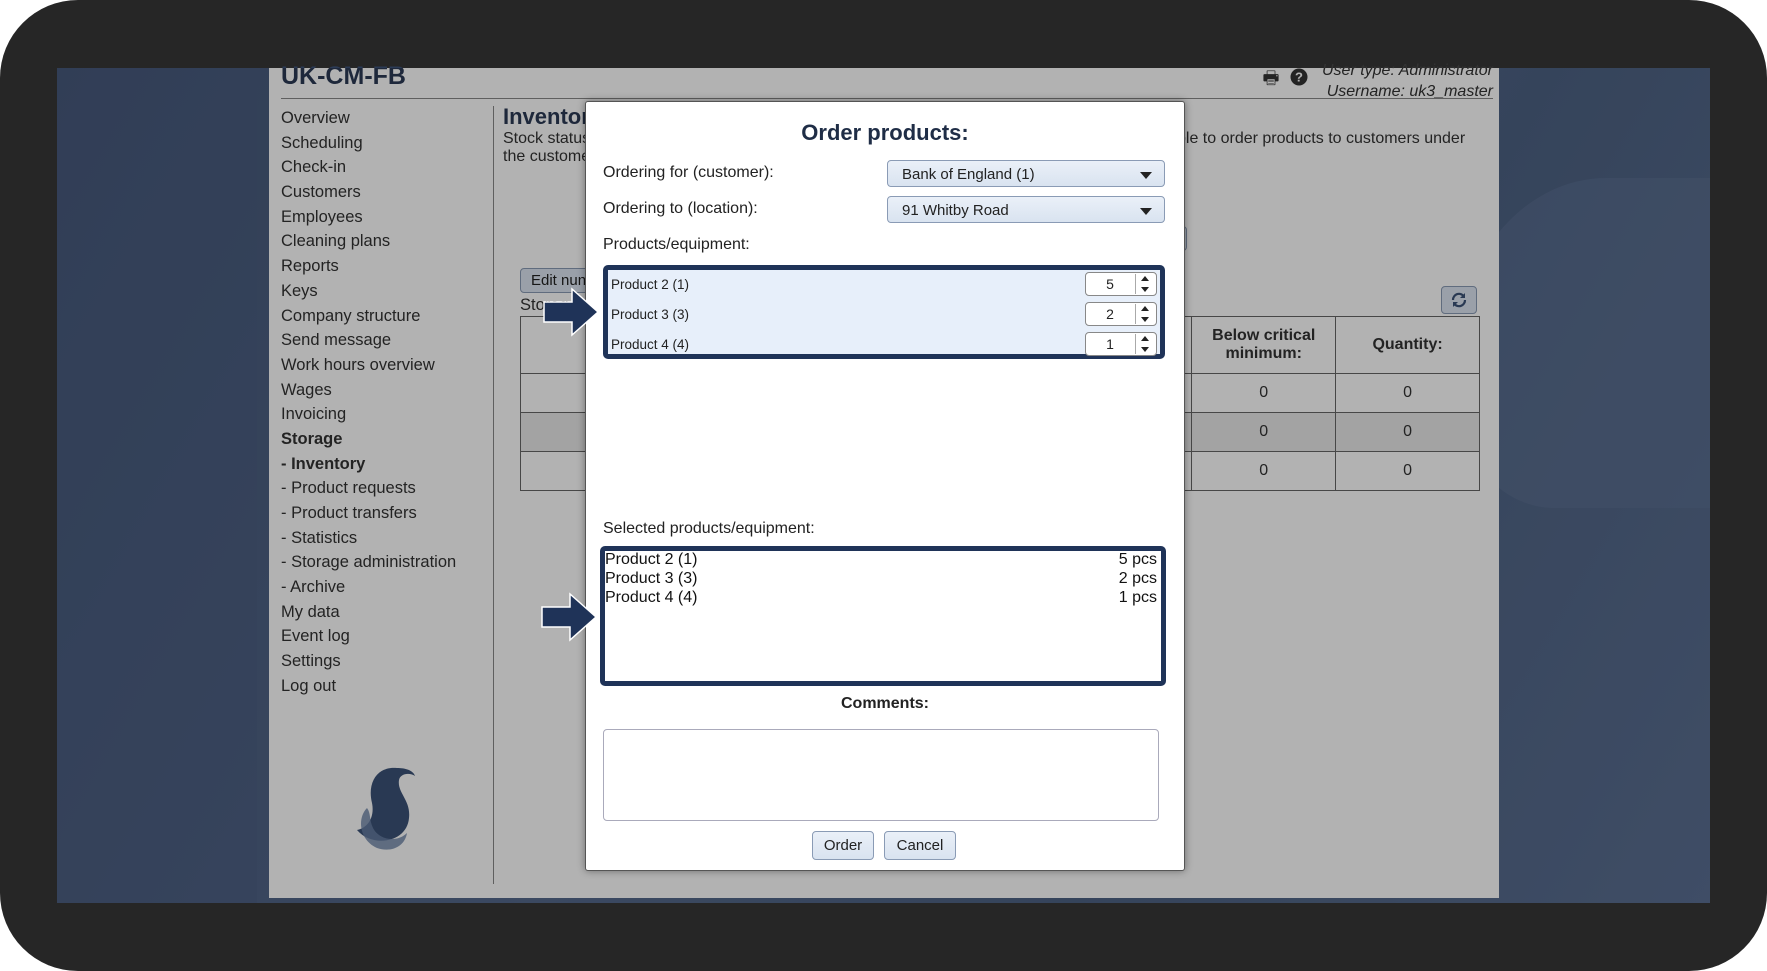 The width and height of the screenshot is (1767, 971). What do you see at coordinates (884, 285) in the screenshot?
I see `product-row: Product 2 (1) 5` at bounding box center [884, 285].